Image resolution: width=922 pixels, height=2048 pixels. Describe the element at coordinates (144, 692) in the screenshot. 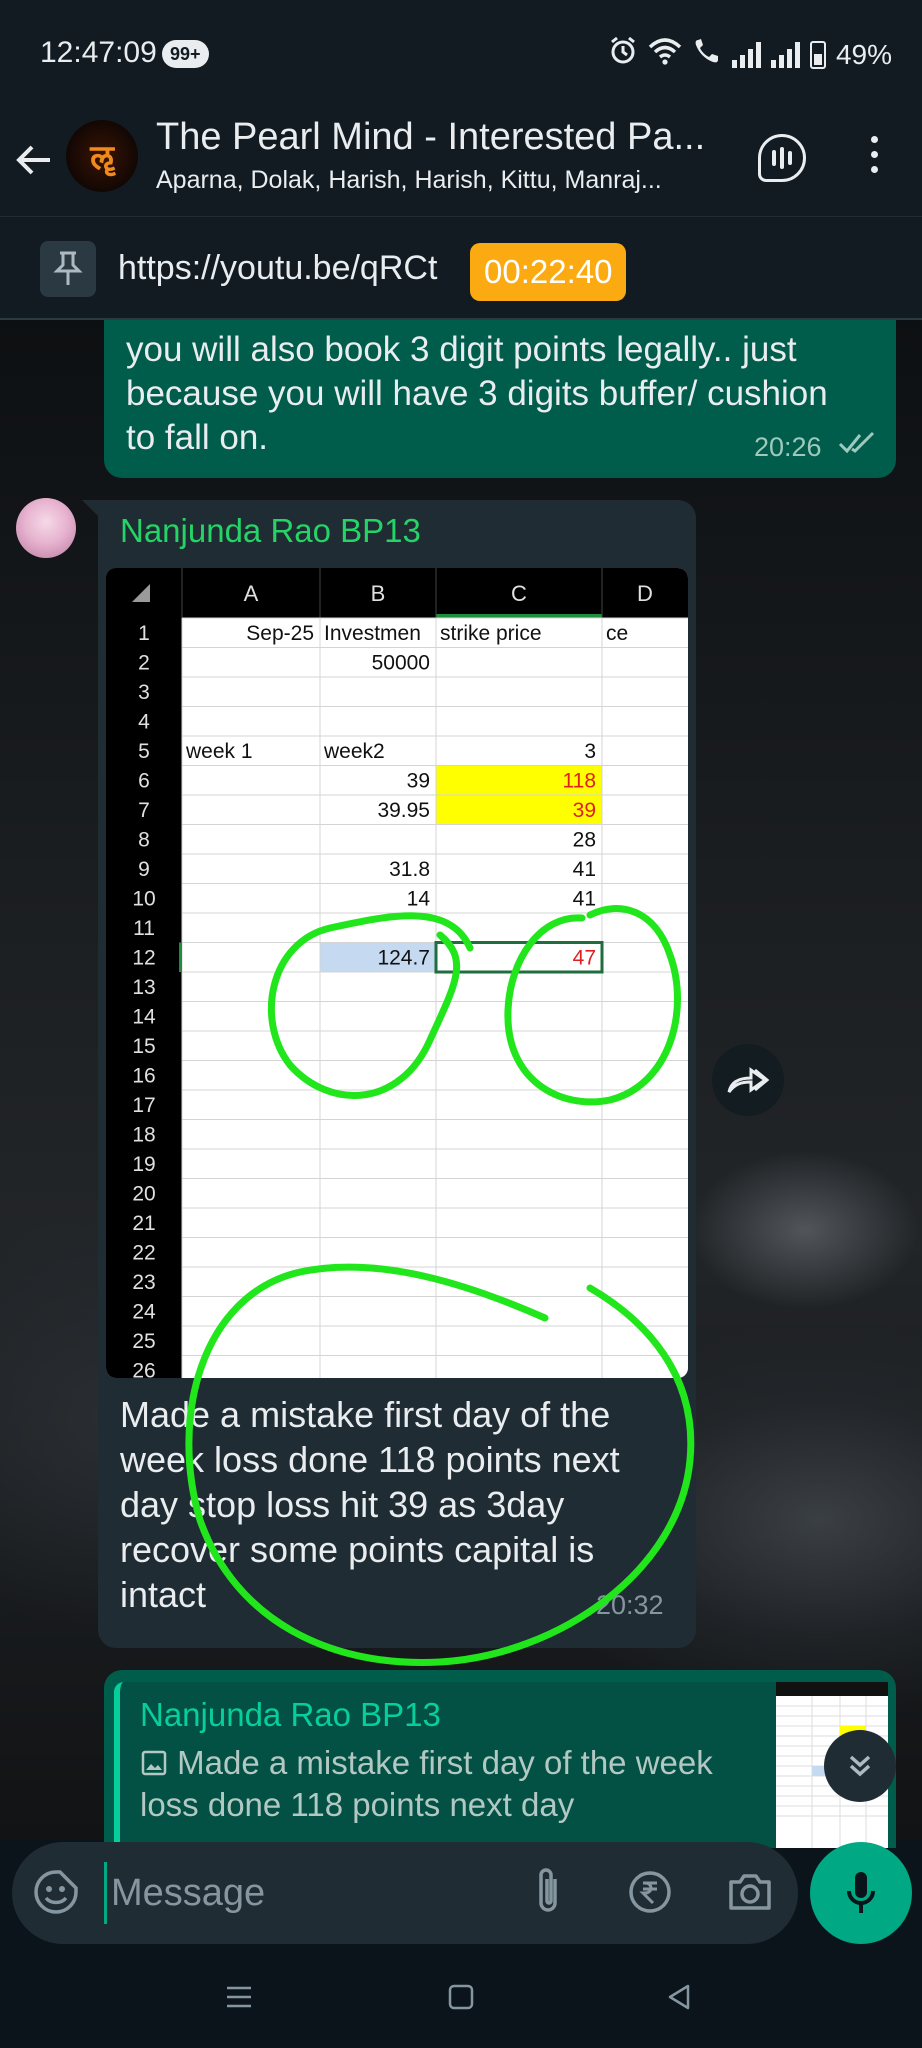

I see `row-number: 3` at that location.